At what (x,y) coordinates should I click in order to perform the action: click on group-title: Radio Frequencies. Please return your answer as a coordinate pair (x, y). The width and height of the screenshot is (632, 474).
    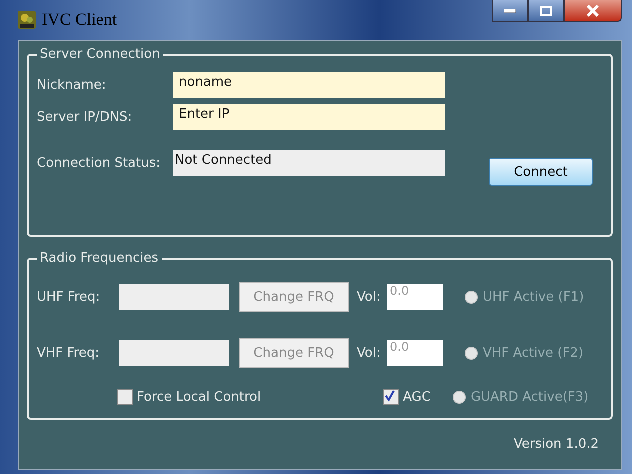
    Looking at the image, I should click on (99, 258).